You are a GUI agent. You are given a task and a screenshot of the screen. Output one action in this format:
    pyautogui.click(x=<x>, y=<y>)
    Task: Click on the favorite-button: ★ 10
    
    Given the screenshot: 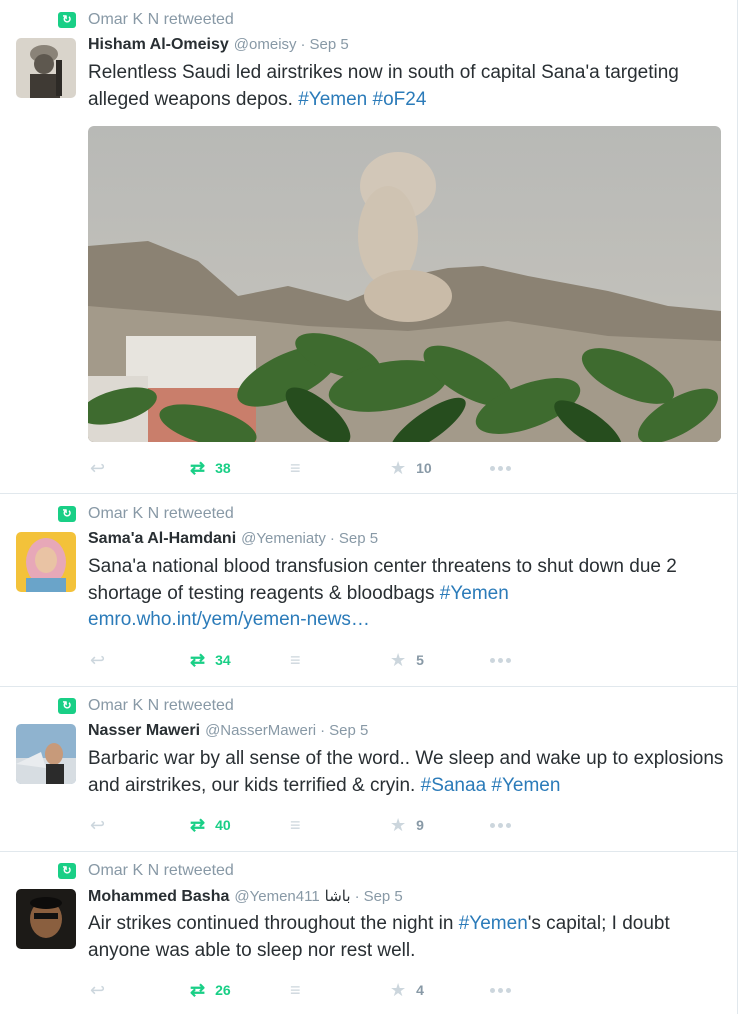 What is the action you would take?
    pyautogui.click(x=411, y=468)
    